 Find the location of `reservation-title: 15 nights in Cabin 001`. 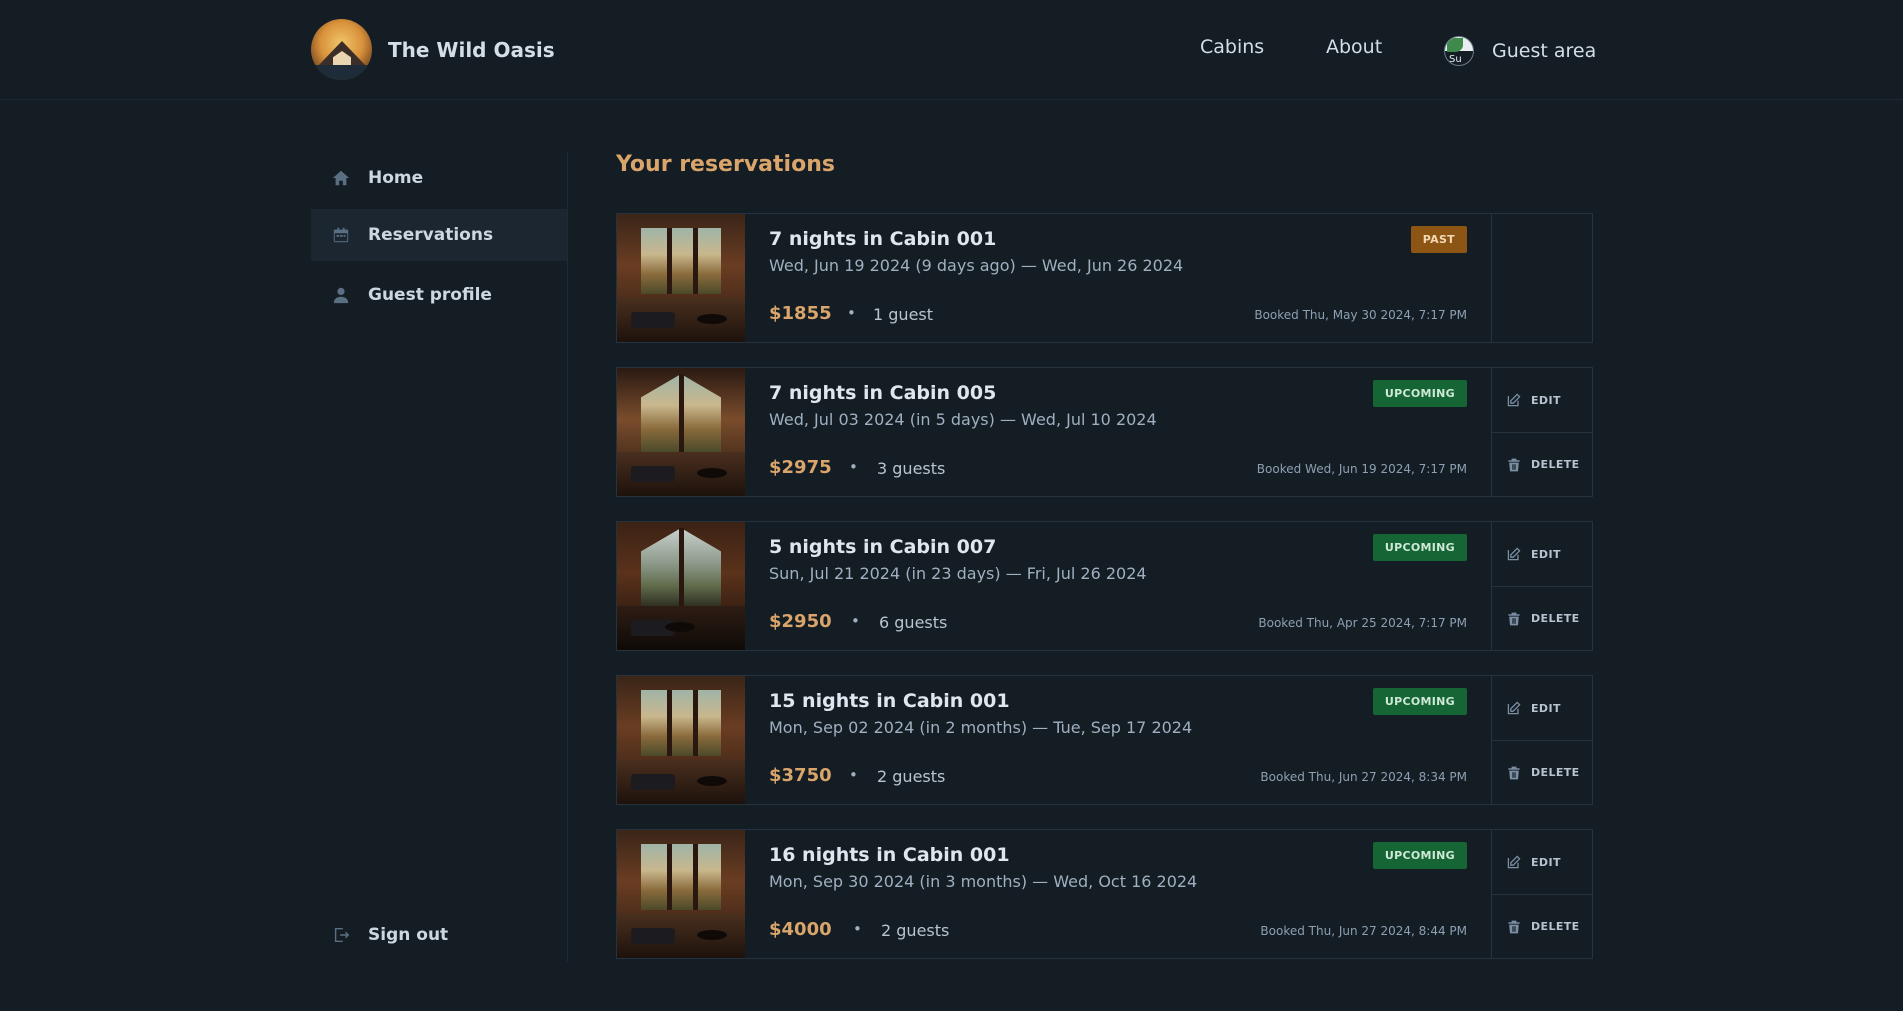

reservation-title: 15 nights in Cabin 001 is located at coordinates (889, 701).